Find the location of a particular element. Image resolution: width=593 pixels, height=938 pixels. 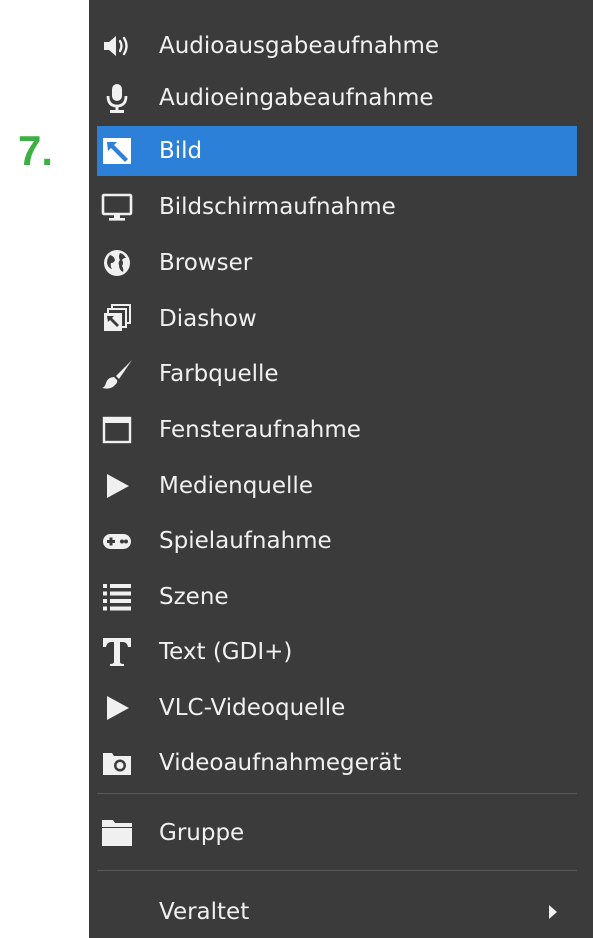

menu-item-label: Bildschirmaufnahme is located at coordinates (277, 207).